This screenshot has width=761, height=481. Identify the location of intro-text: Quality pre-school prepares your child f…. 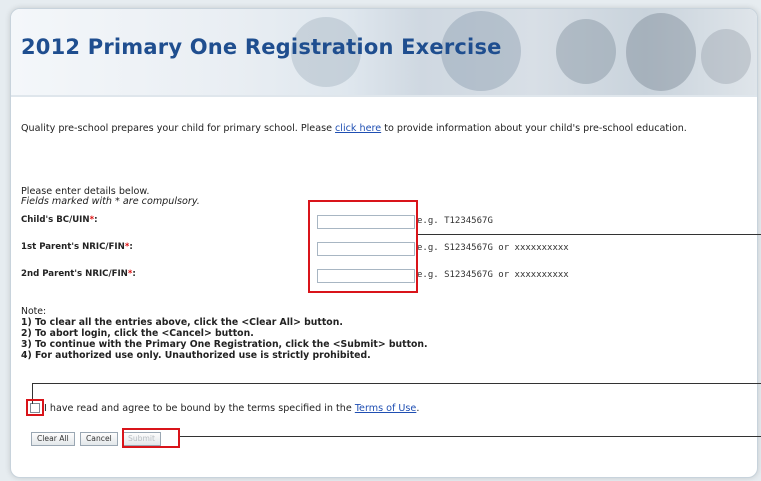
(354, 128).